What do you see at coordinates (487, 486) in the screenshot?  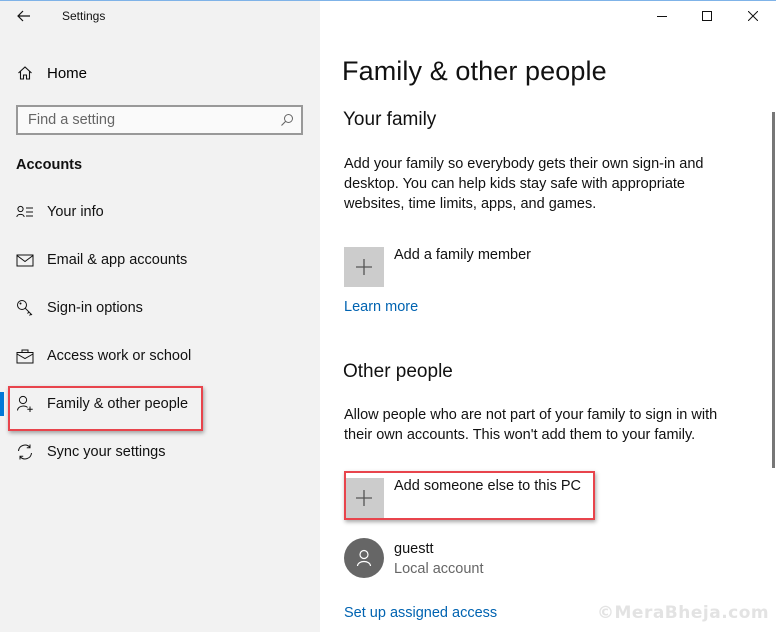 I see `add-someone-else-label: Add someone else to this PC` at bounding box center [487, 486].